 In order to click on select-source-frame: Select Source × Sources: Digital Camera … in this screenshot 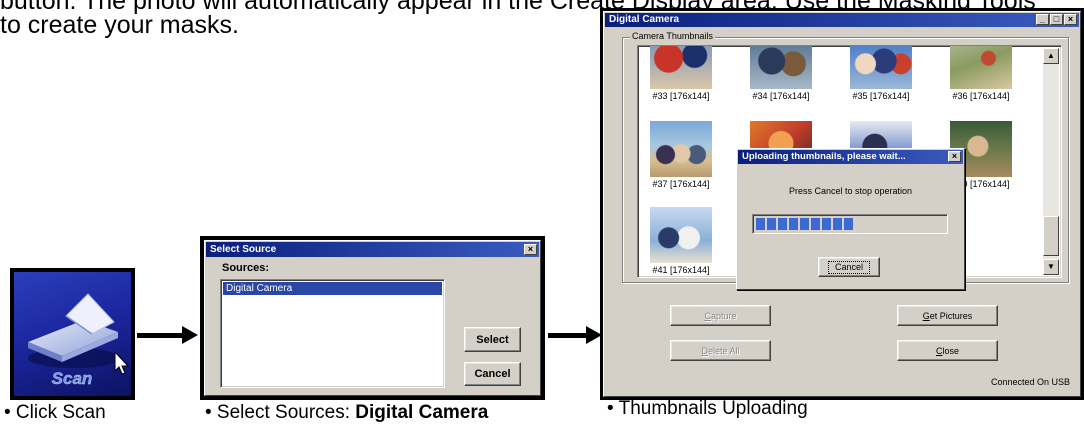, I will do `click(372, 318)`.